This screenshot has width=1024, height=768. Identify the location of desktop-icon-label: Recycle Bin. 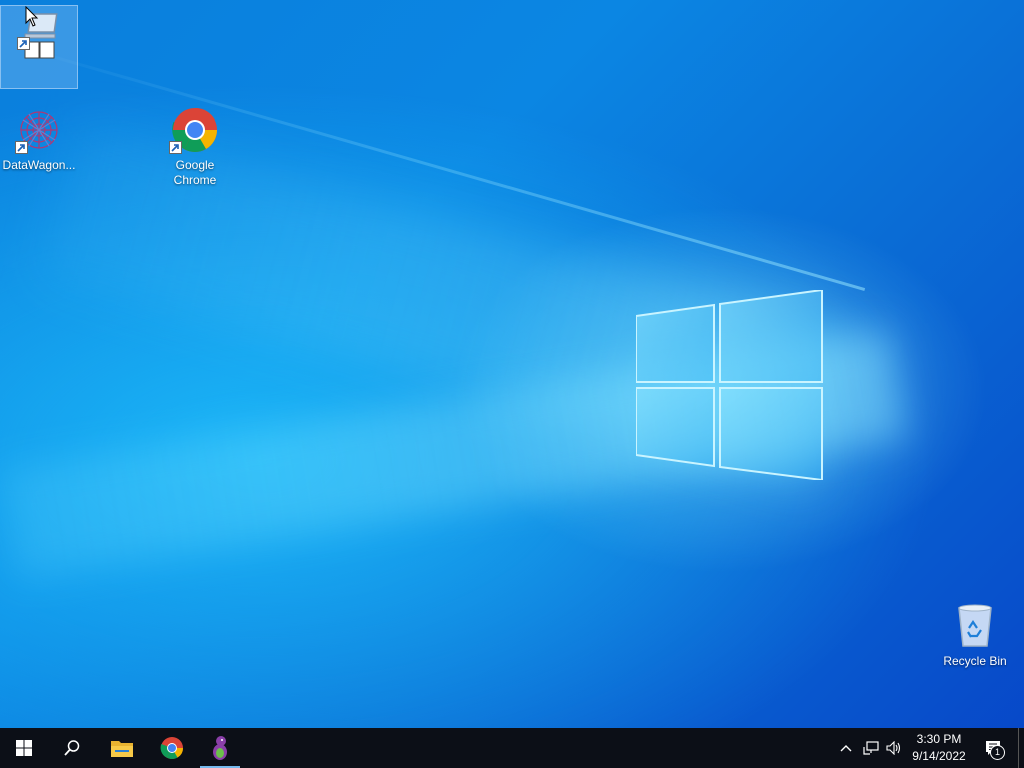
(975, 661).